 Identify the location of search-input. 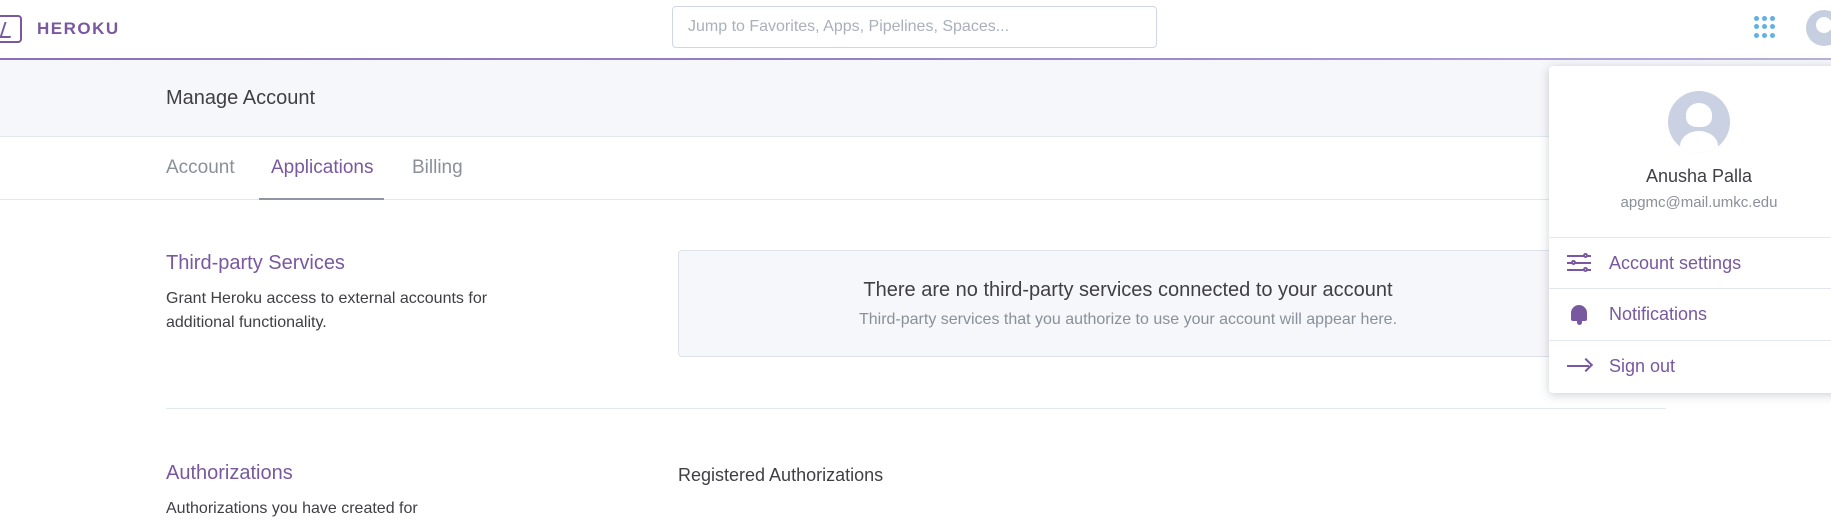
(914, 27).